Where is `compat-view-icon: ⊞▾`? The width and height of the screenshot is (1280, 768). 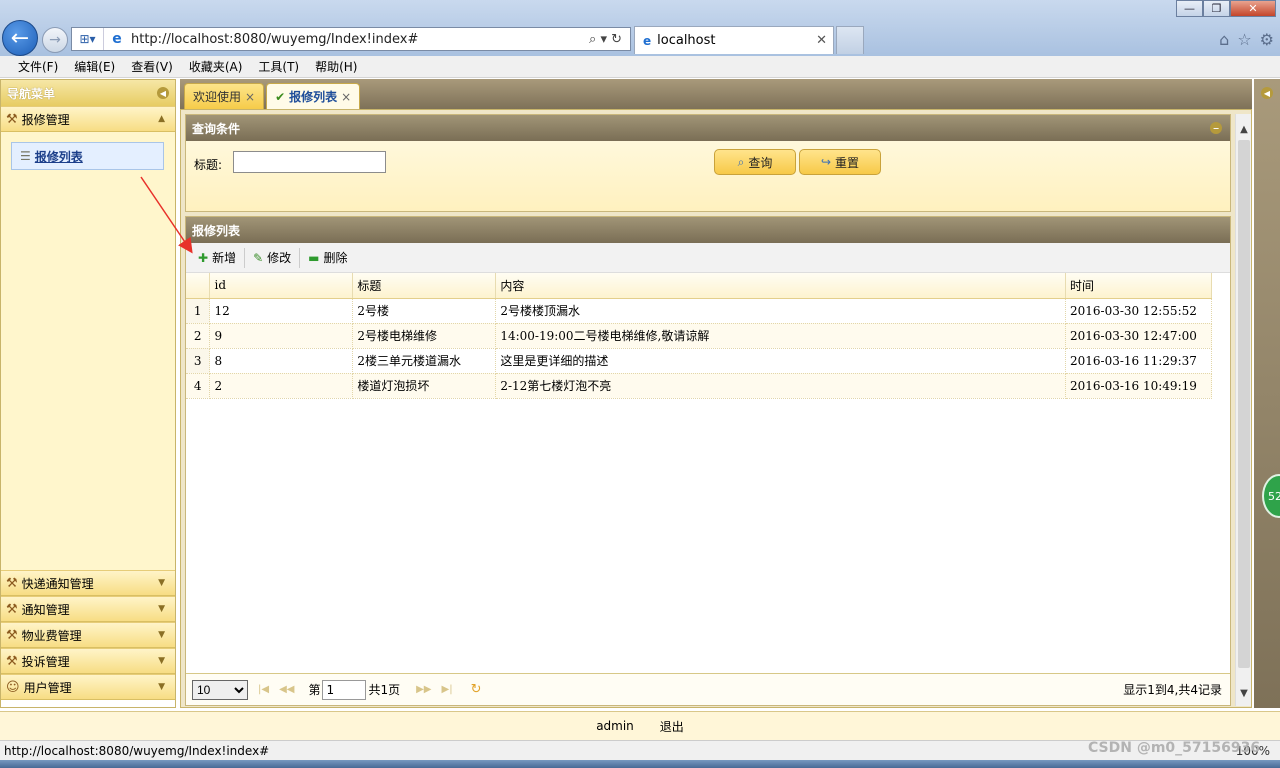 compat-view-icon: ⊞▾ is located at coordinates (88, 39).